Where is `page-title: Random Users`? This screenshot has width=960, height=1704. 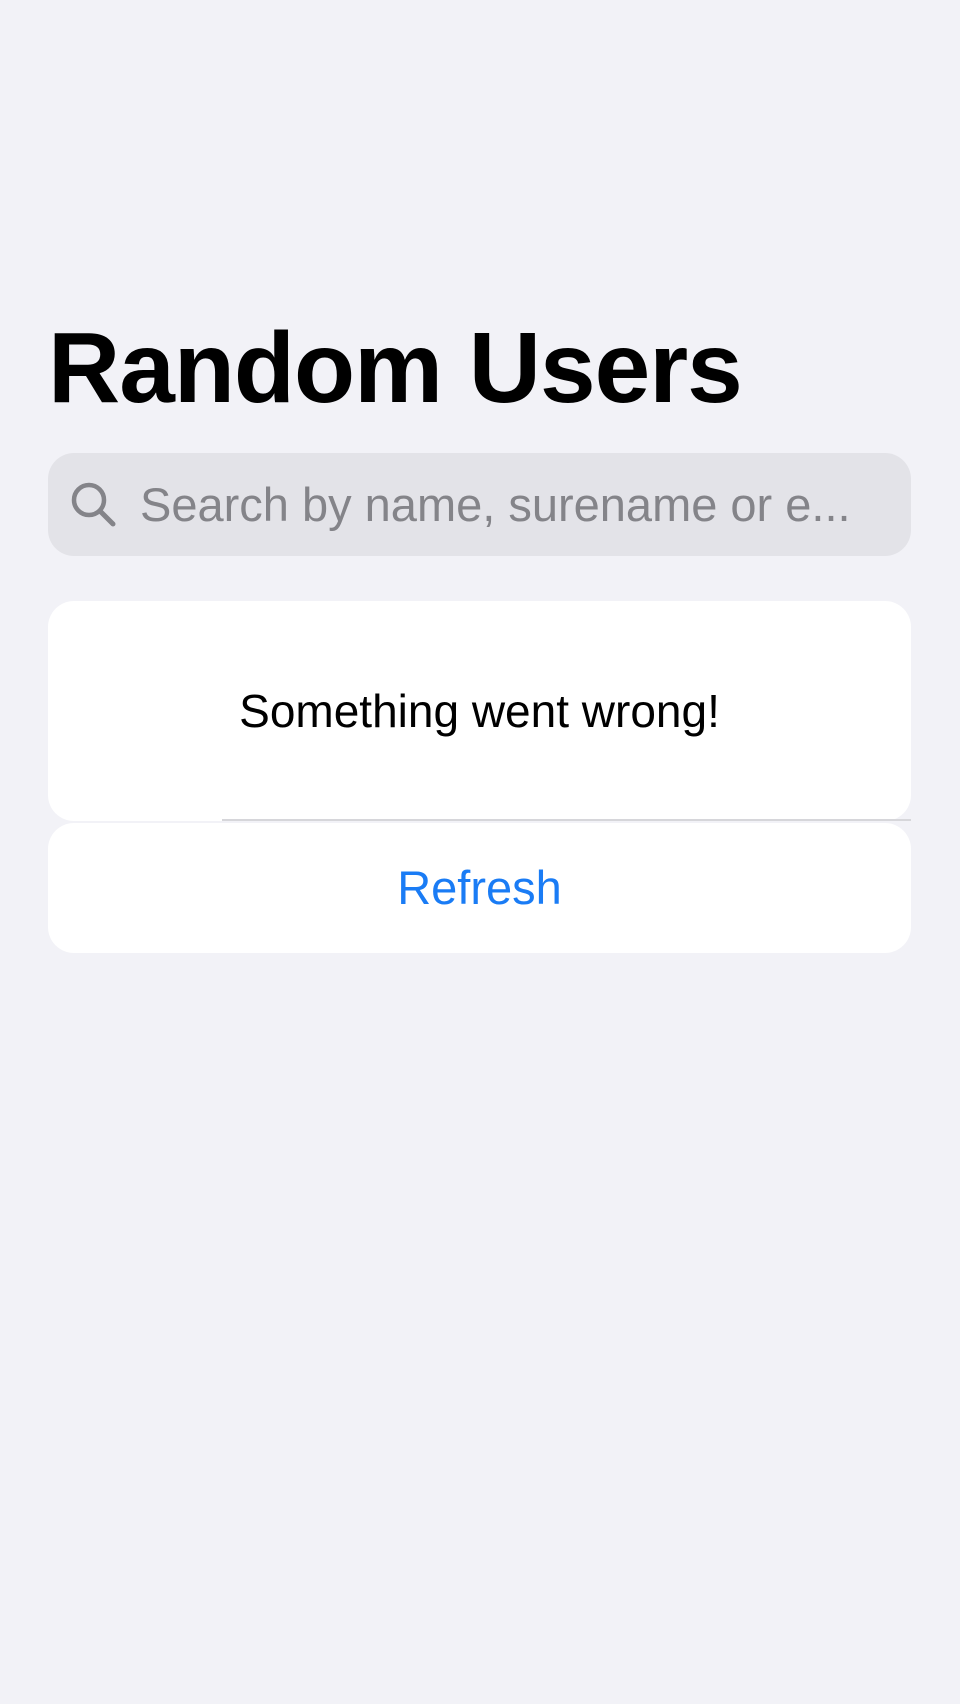 page-title: Random Users is located at coordinates (395, 368).